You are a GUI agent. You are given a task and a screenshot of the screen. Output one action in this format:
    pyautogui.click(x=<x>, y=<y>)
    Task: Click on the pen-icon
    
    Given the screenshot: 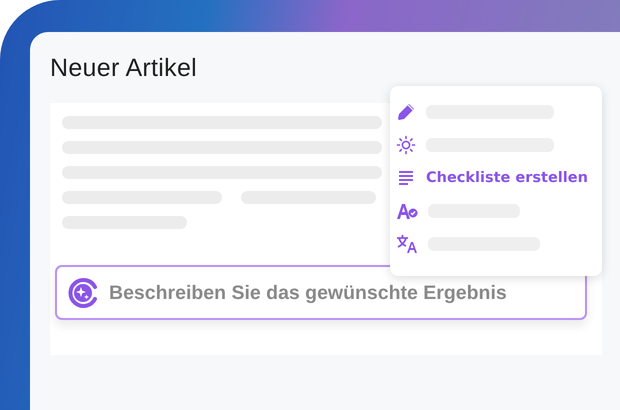 What is the action you would take?
    pyautogui.click(x=406, y=112)
    